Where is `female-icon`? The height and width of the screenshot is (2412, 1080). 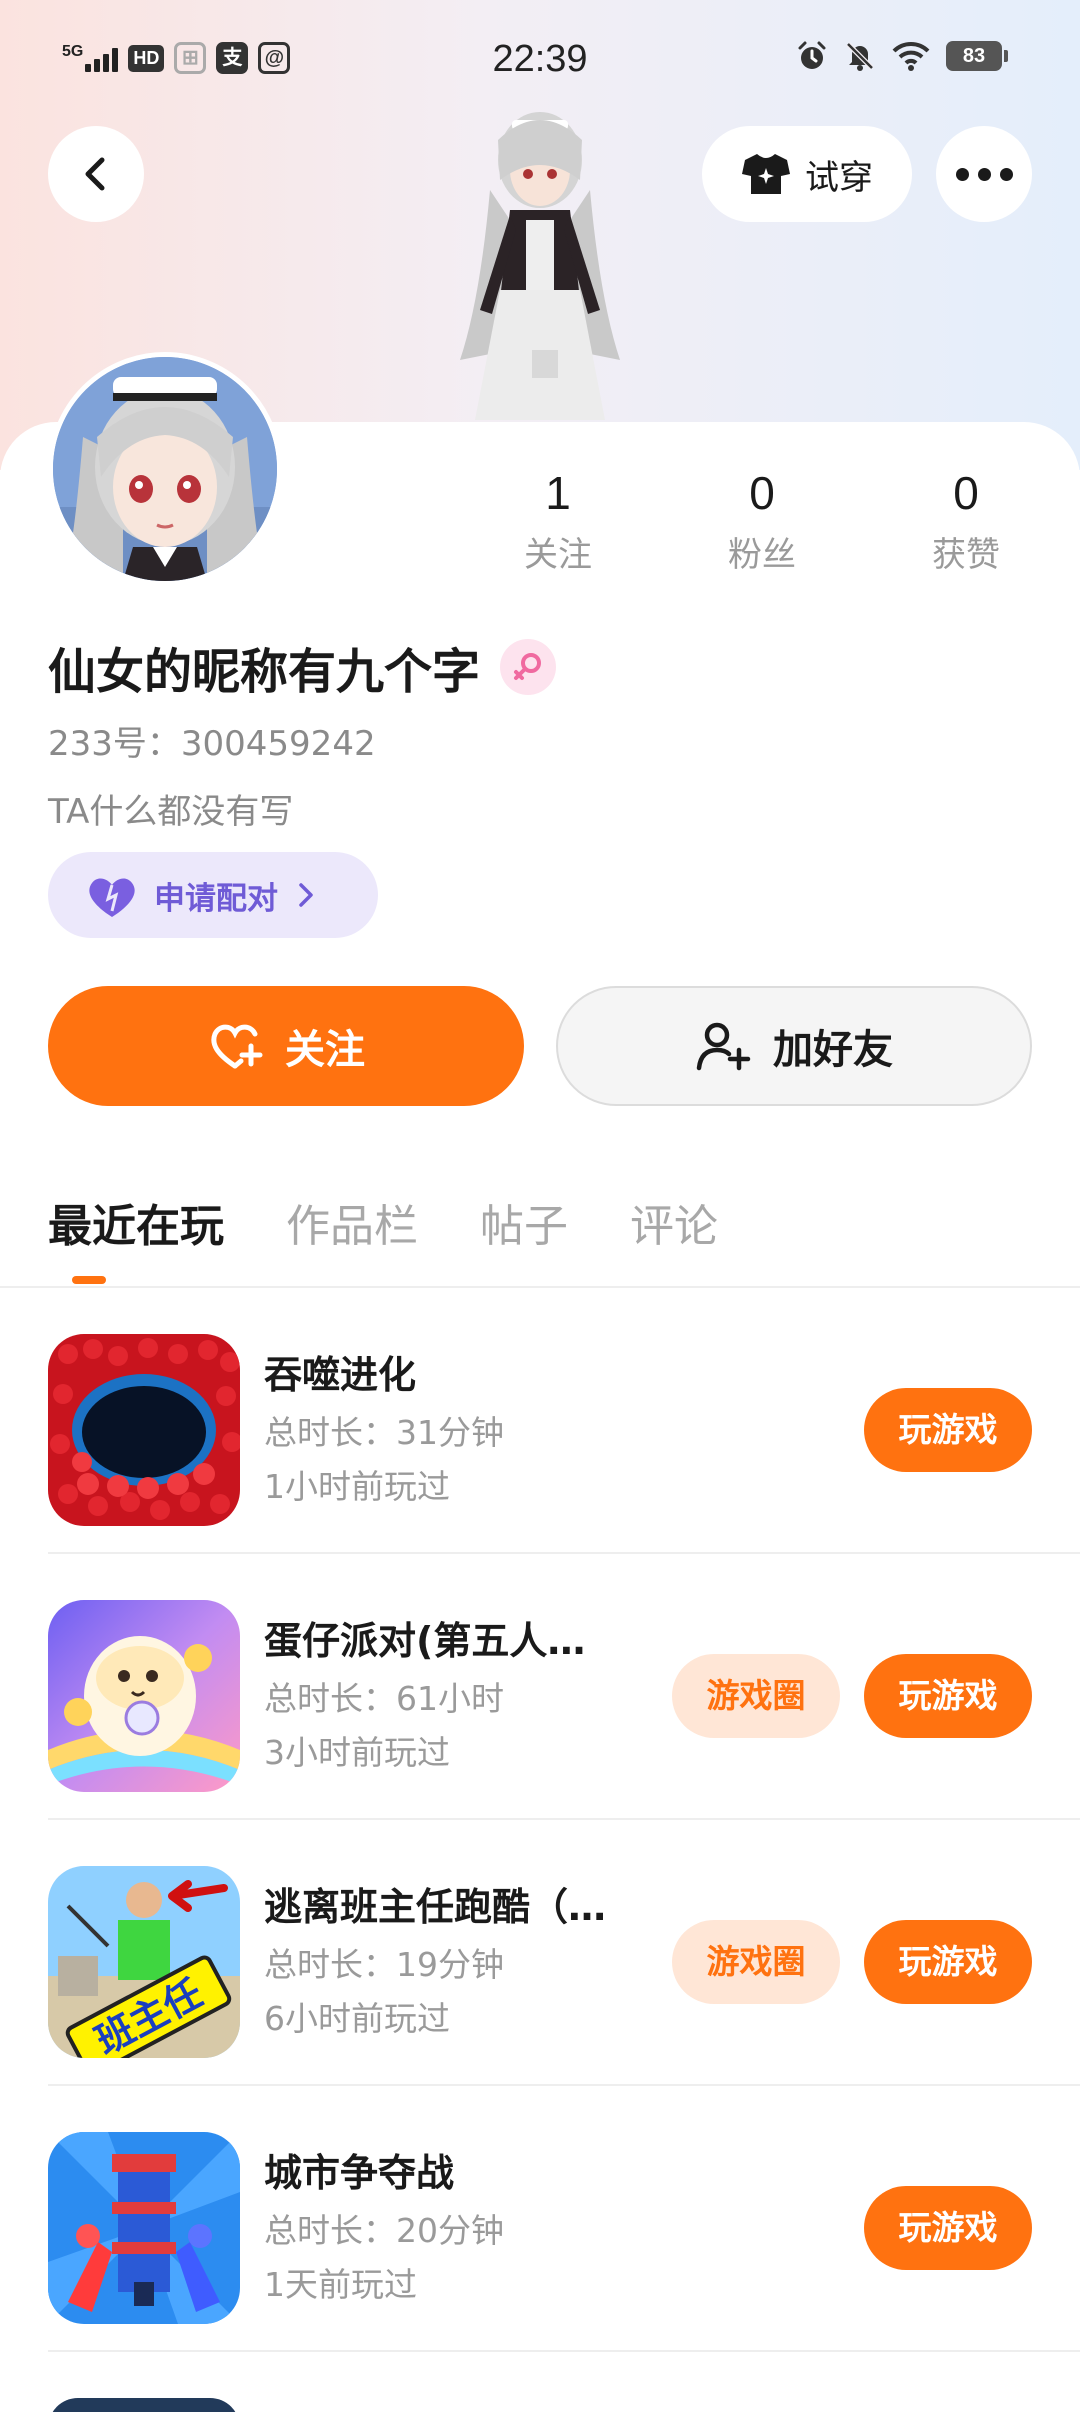
female-icon is located at coordinates (528, 666).